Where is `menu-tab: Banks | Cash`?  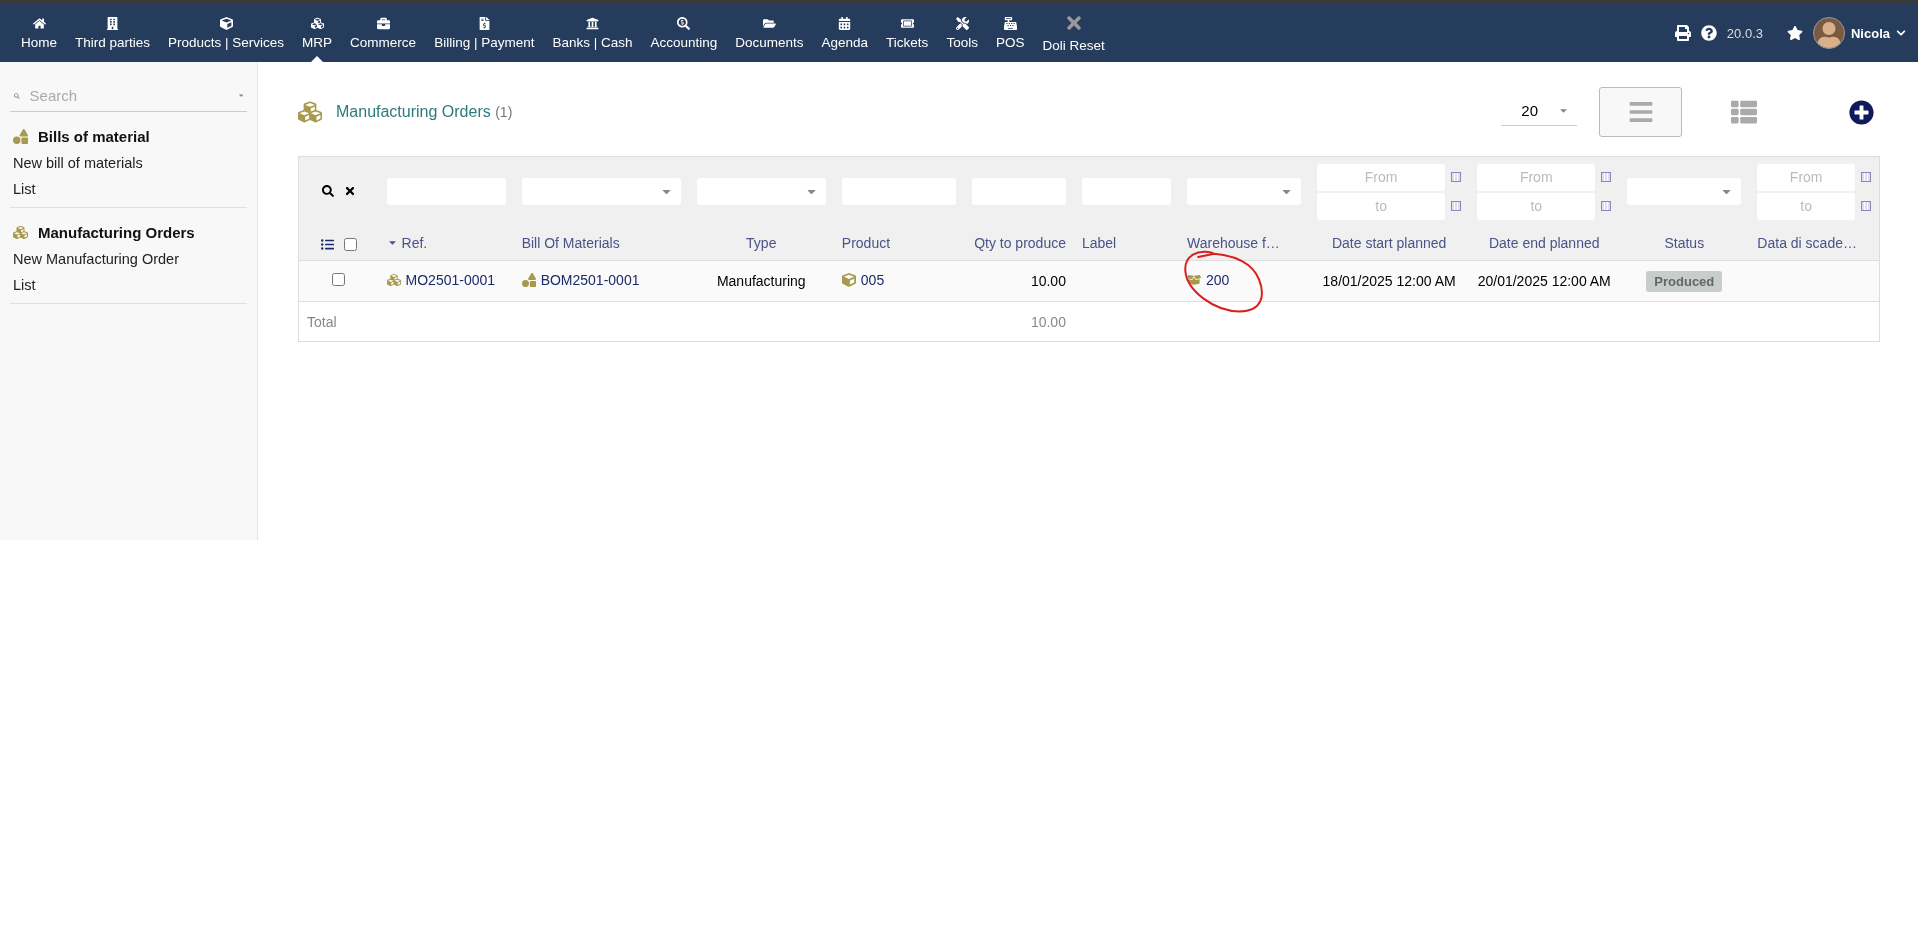 menu-tab: Banks | Cash is located at coordinates (592, 33).